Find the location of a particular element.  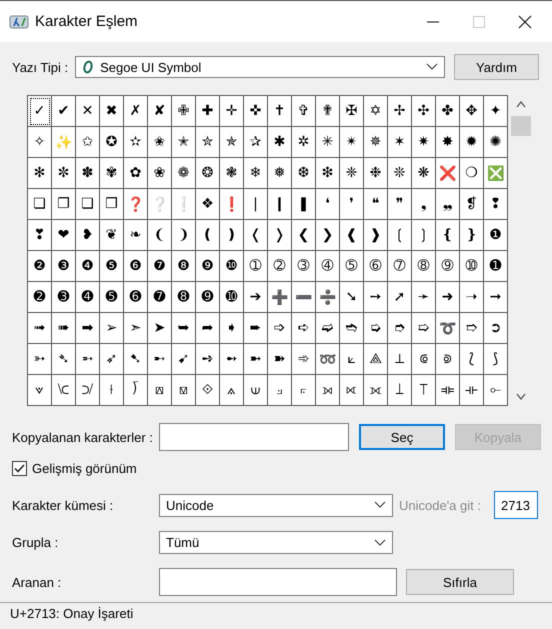

character-cell: ➪ is located at coordinates (304, 328).